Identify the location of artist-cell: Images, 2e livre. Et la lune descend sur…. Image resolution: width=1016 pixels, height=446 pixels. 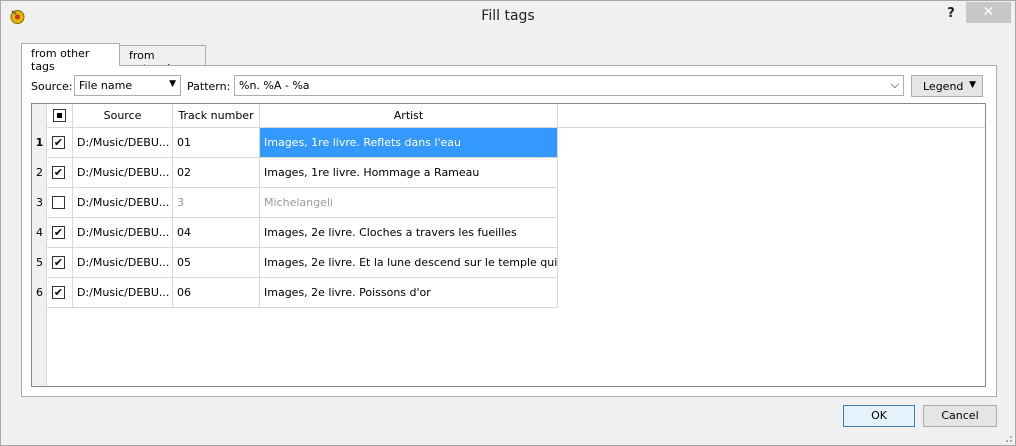
(409, 263).